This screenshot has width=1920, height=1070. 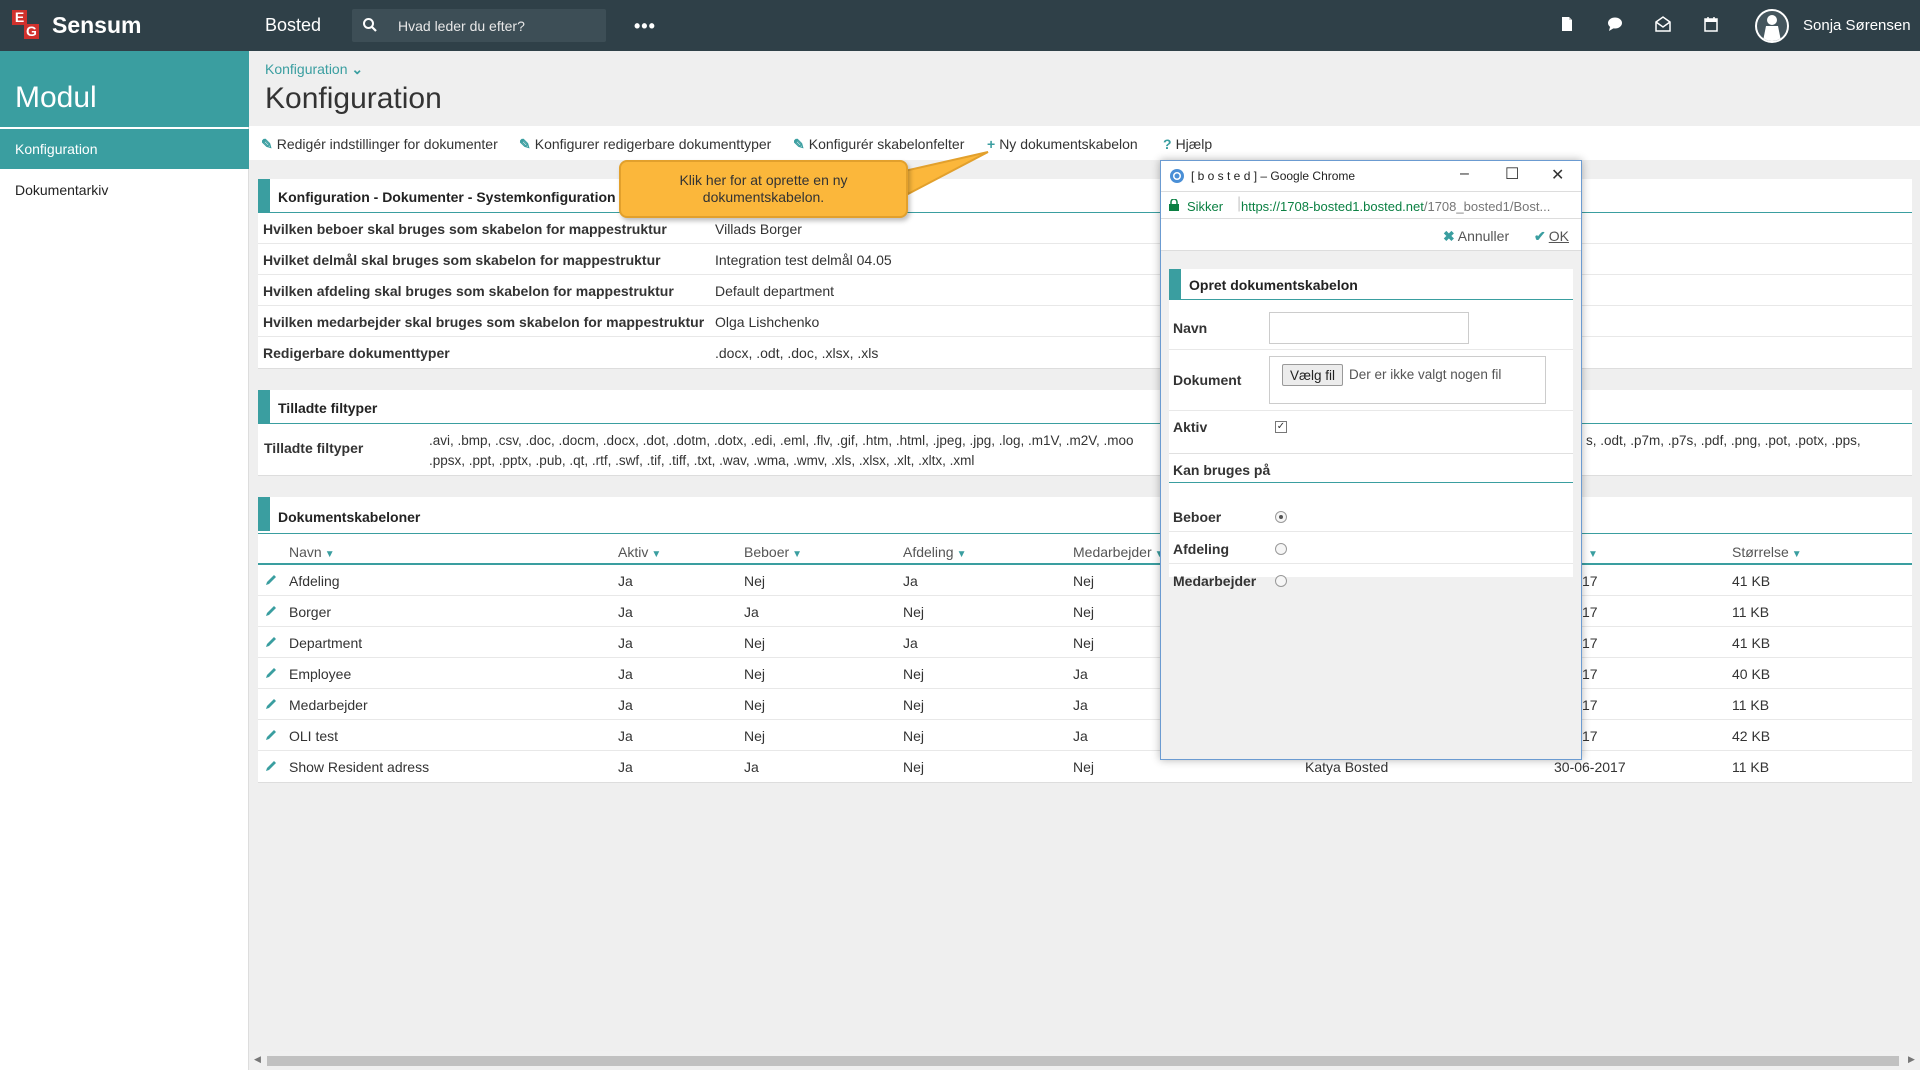 What do you see at coordinates (379, 144) in the screenshot?
I see `edit-document-settings-button: ✎ Redigér indstillinger for dokumenter` at bounding box center [379, 144].